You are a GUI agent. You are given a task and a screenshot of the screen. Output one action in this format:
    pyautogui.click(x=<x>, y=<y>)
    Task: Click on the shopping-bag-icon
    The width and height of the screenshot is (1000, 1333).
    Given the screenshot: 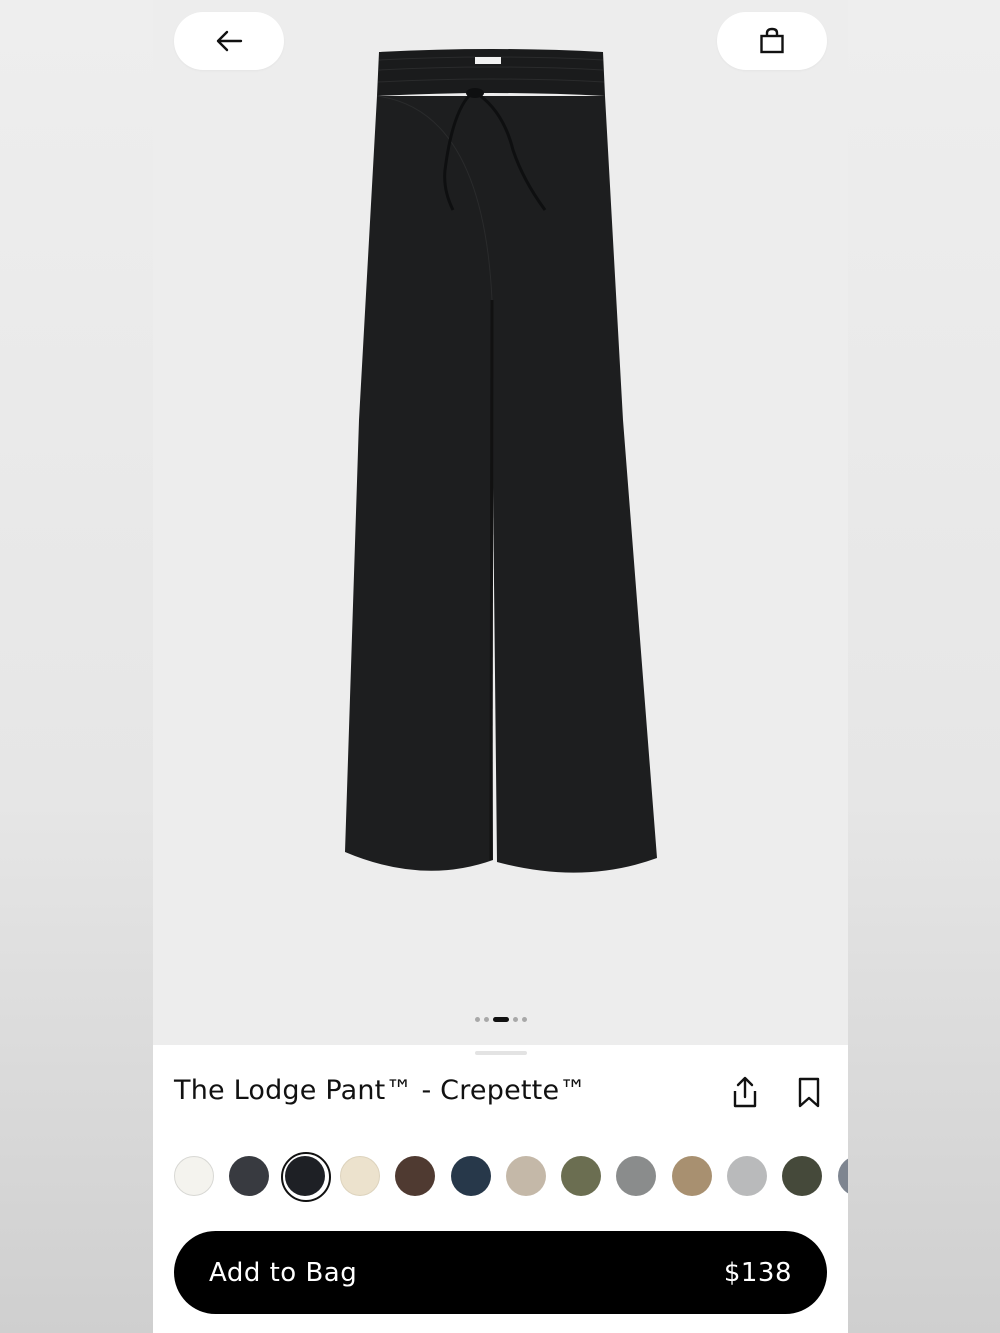 What is the action you would take?
    pyautogui.click(x=772, y=40)
    